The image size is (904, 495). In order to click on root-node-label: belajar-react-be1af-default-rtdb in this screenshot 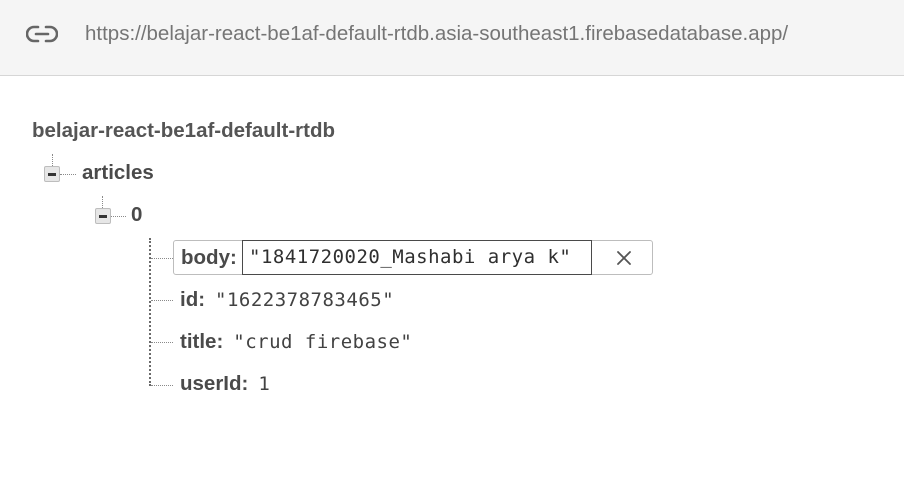, I will do `click(183, 131)`.